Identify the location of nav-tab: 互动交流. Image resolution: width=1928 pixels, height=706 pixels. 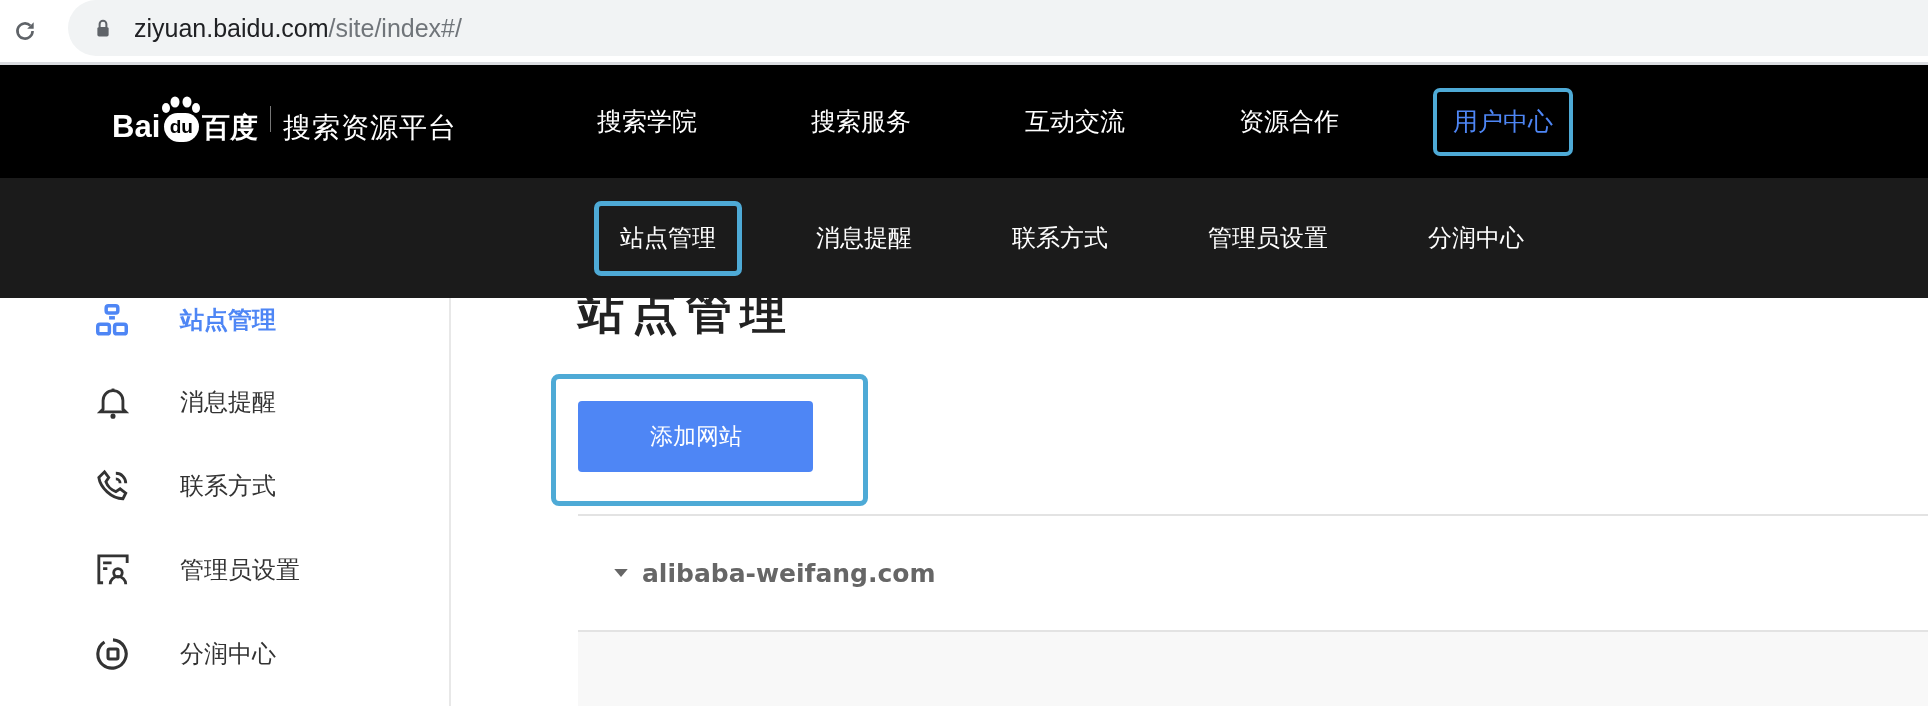
(1075, 121).